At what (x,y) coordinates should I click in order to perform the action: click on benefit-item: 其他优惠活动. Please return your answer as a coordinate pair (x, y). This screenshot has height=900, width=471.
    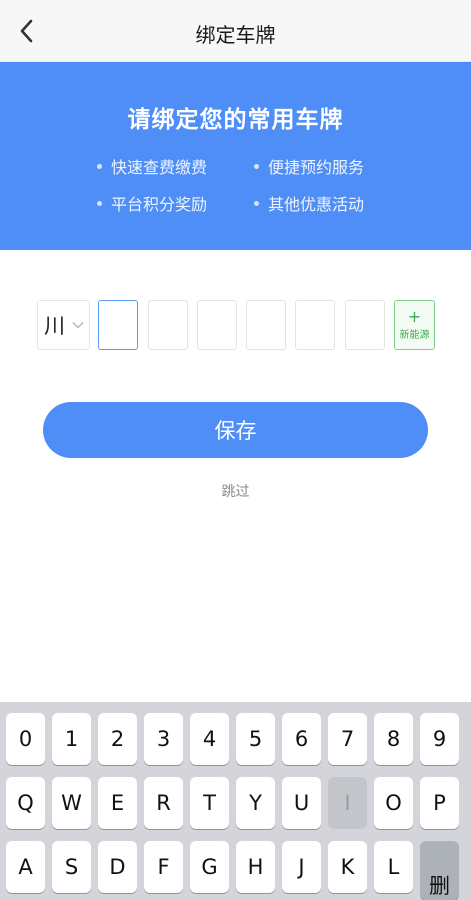
    Looking at the image, I should click on (309, 203).